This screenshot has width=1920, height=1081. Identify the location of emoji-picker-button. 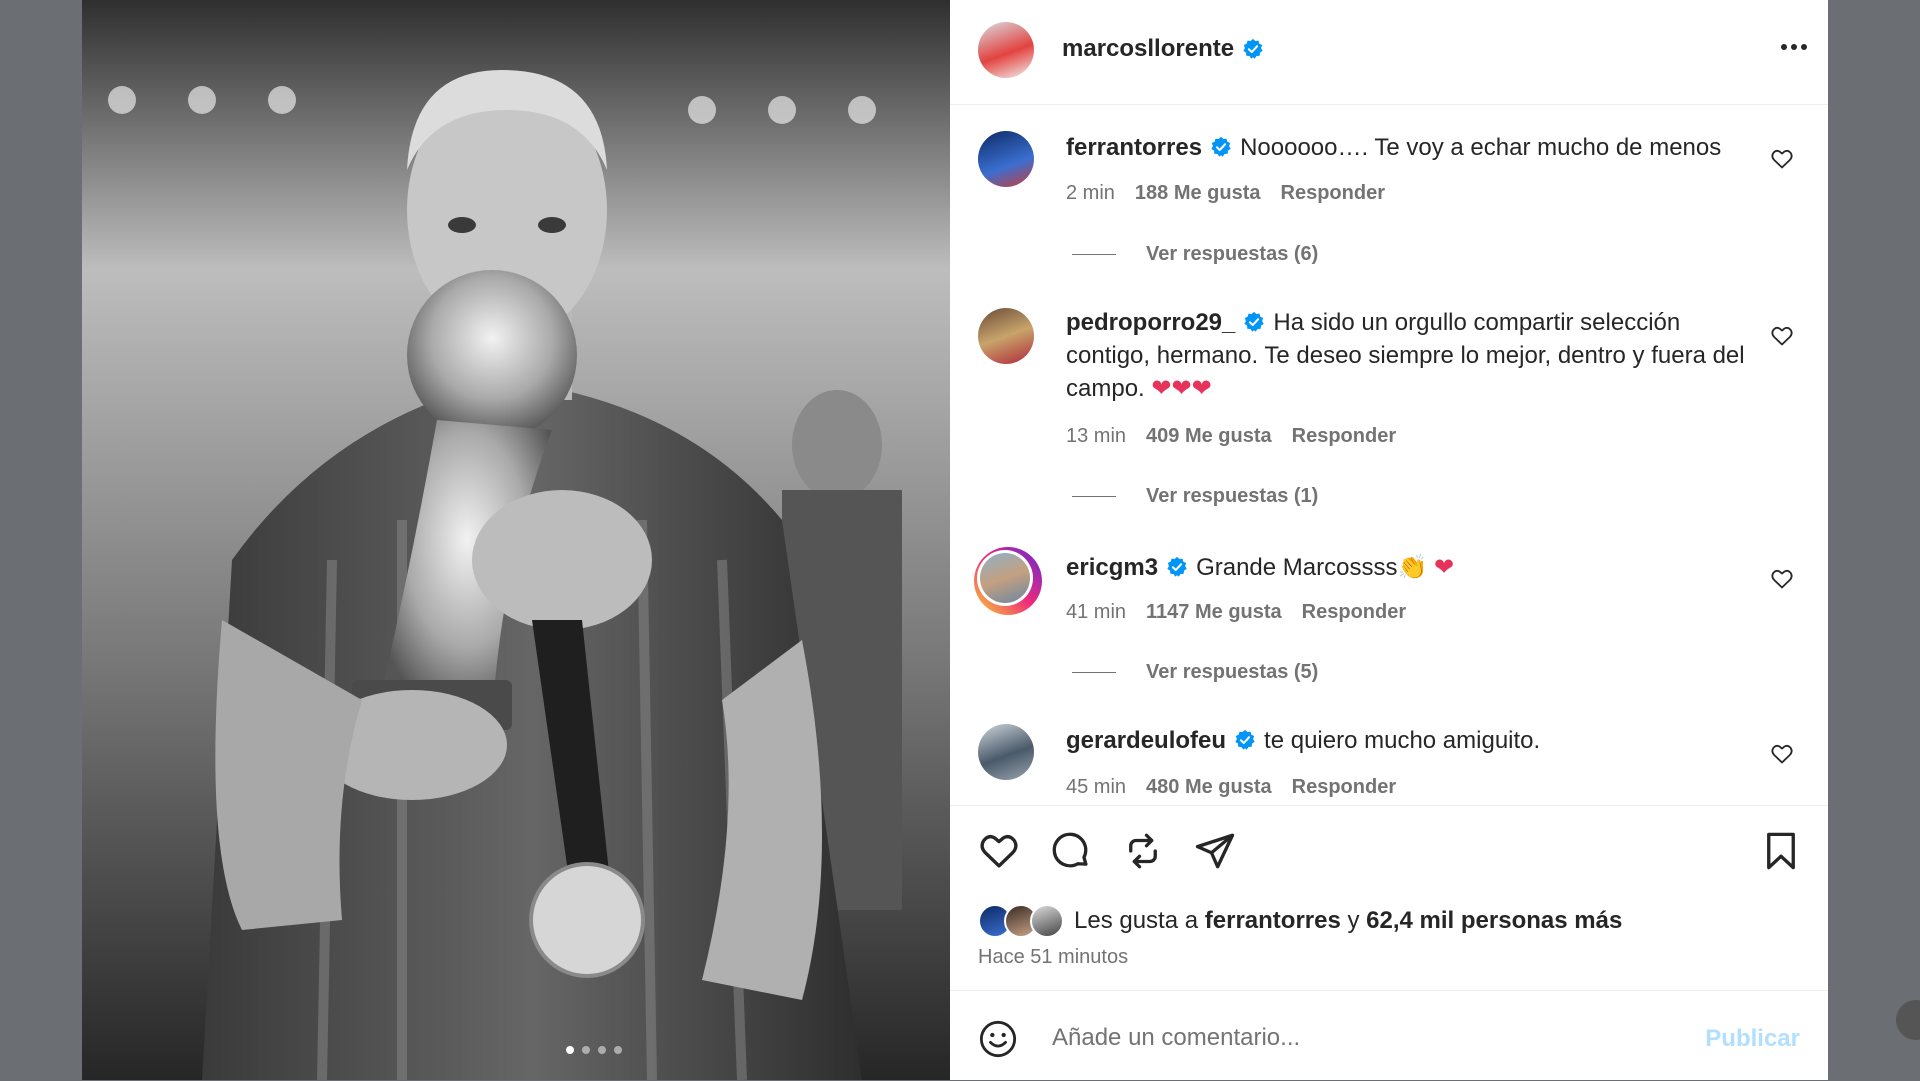
(998, 1041).